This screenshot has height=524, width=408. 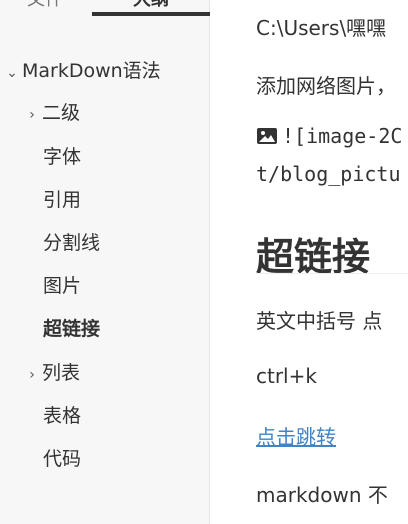 I want to click on outline-item-quote: 引用, so click(x=62, y=200).